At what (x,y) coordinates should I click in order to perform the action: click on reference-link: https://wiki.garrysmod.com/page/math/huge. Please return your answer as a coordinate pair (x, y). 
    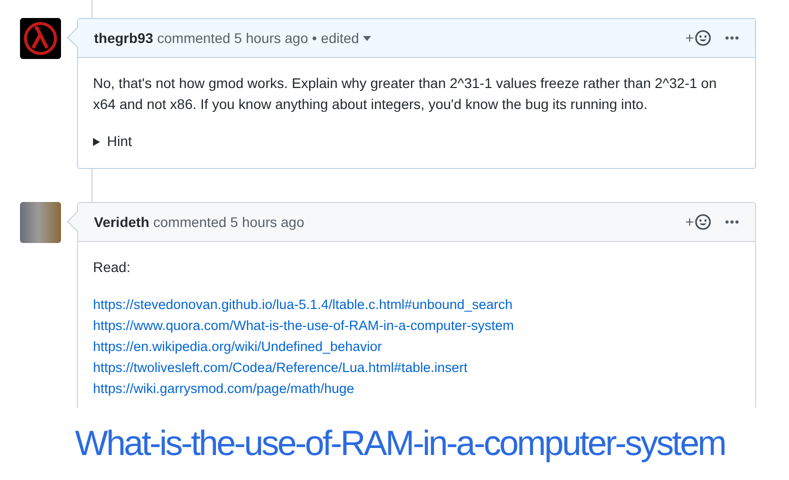
    Looking at the image, I should click on (416, 388).